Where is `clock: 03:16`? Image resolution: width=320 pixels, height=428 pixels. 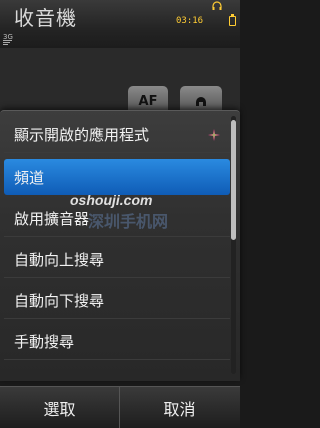
clock: 03:16 is located at coordinates (190, 21).